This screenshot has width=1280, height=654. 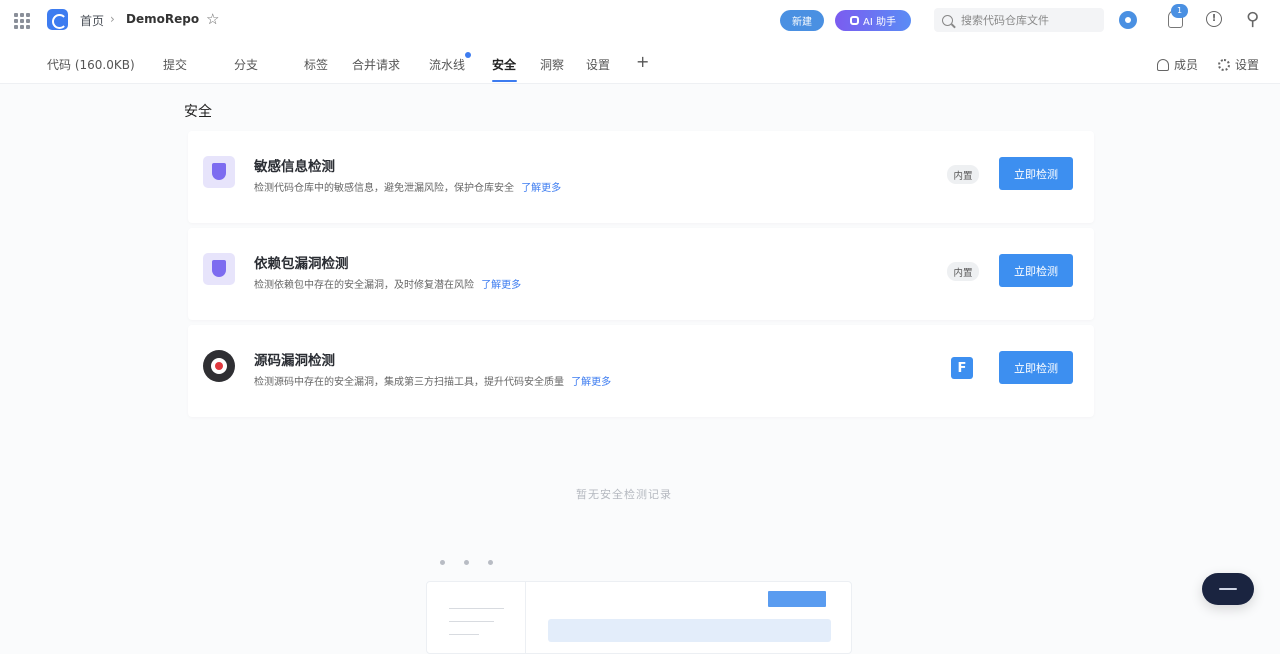 I want to click on card-description-text: 检测代码仓库中的敏感信息，避免泄漏风险，保护仓库安全, so click(x=384, y=188).